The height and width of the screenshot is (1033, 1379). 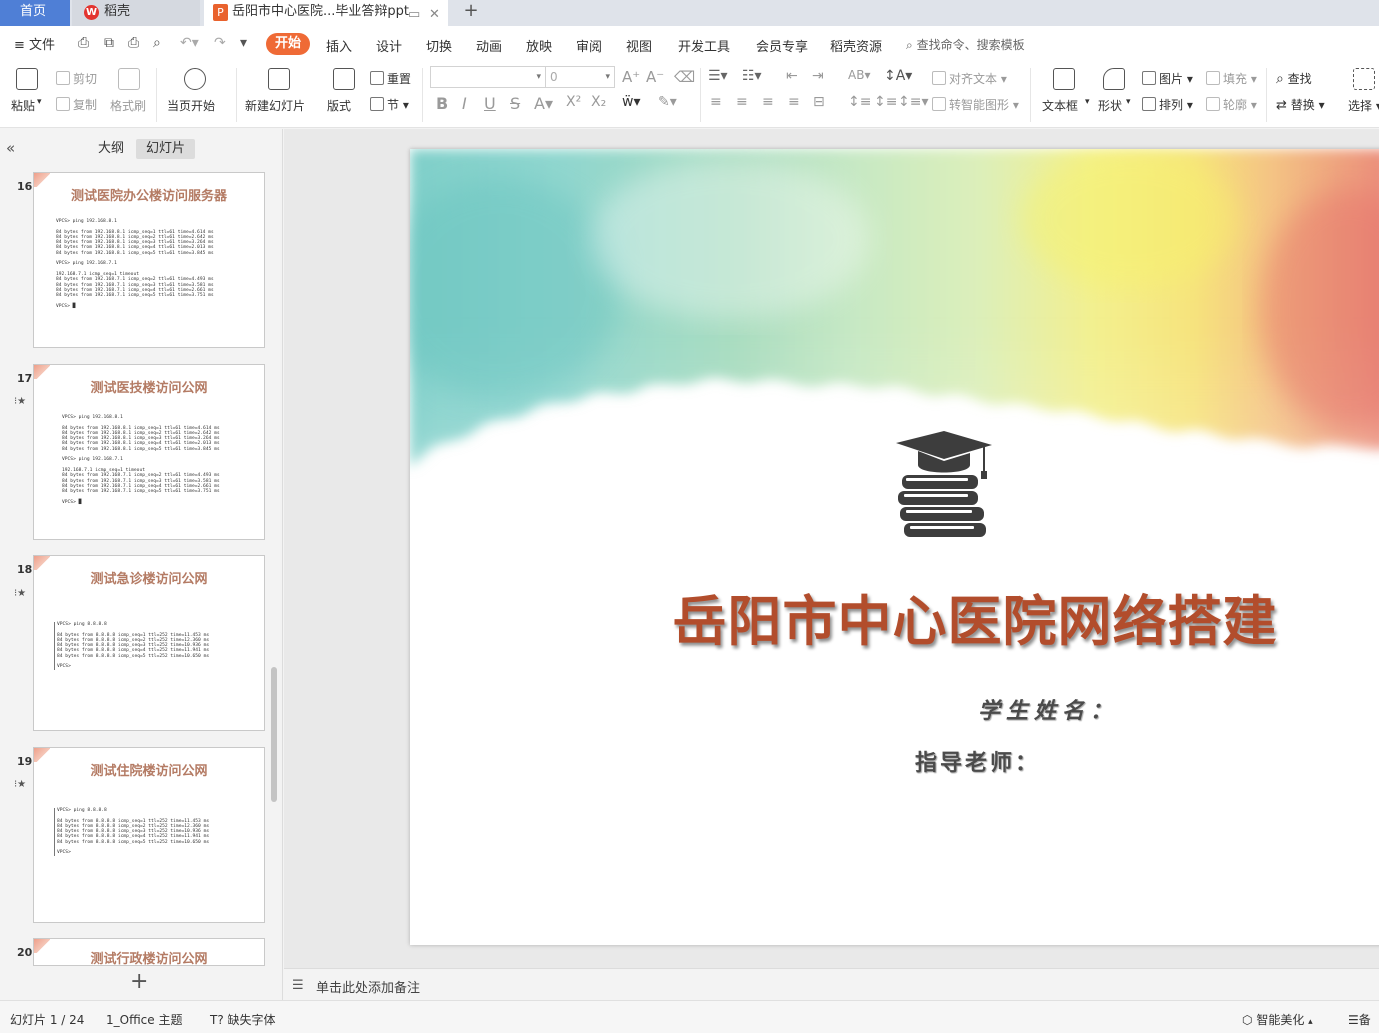 I want to click on align-left-icon: ≡, so click(x=716, y=102).